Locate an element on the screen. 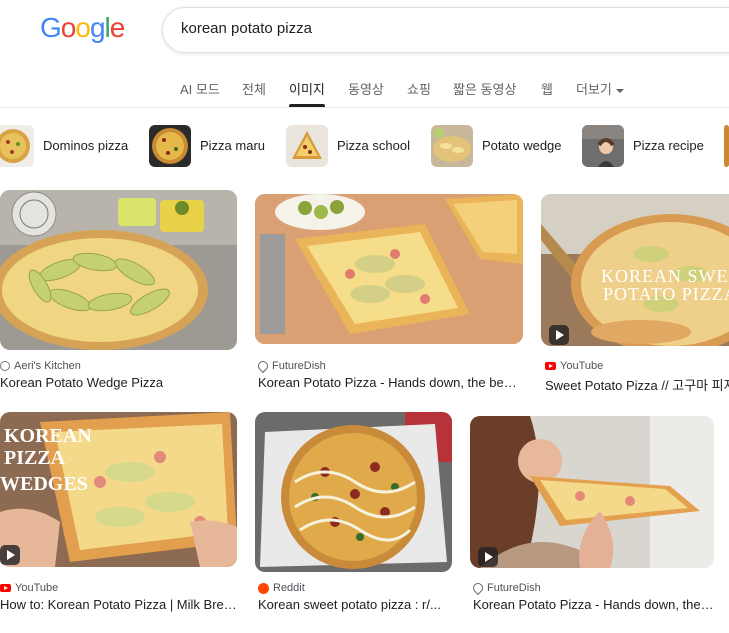 This screenshot has width=729, height=633. svg-text: WEDGES is located at coordinates (44, 484).